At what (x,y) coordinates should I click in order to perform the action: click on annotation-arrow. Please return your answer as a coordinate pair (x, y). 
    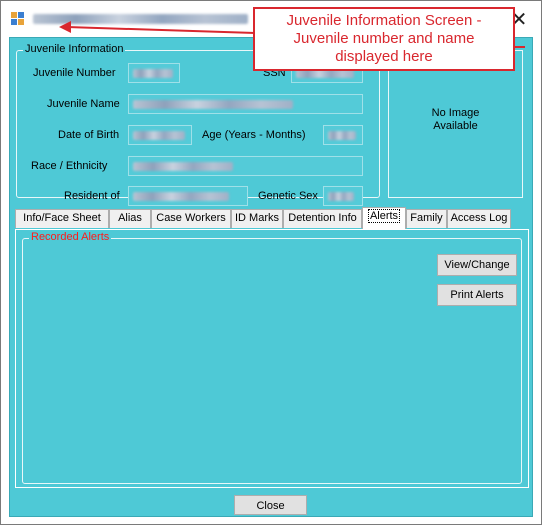
    Looking at the image, I should click on (292, 34).